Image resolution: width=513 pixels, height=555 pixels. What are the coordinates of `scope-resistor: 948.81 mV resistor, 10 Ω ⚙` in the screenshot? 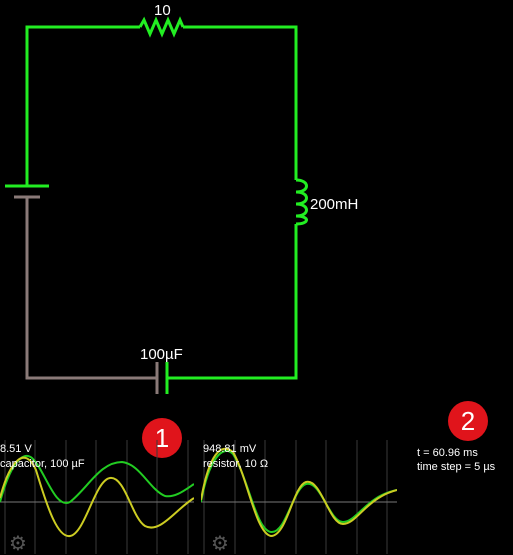 It's located at (299, 497).